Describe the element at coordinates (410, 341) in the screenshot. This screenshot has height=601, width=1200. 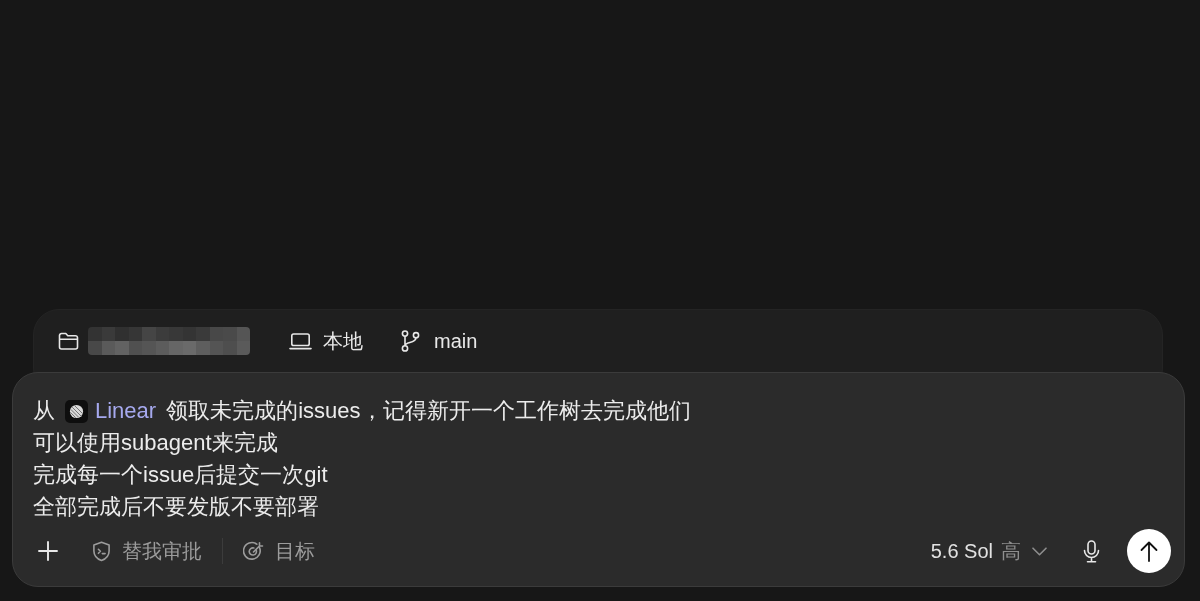
I see `branch-icon` at that location.